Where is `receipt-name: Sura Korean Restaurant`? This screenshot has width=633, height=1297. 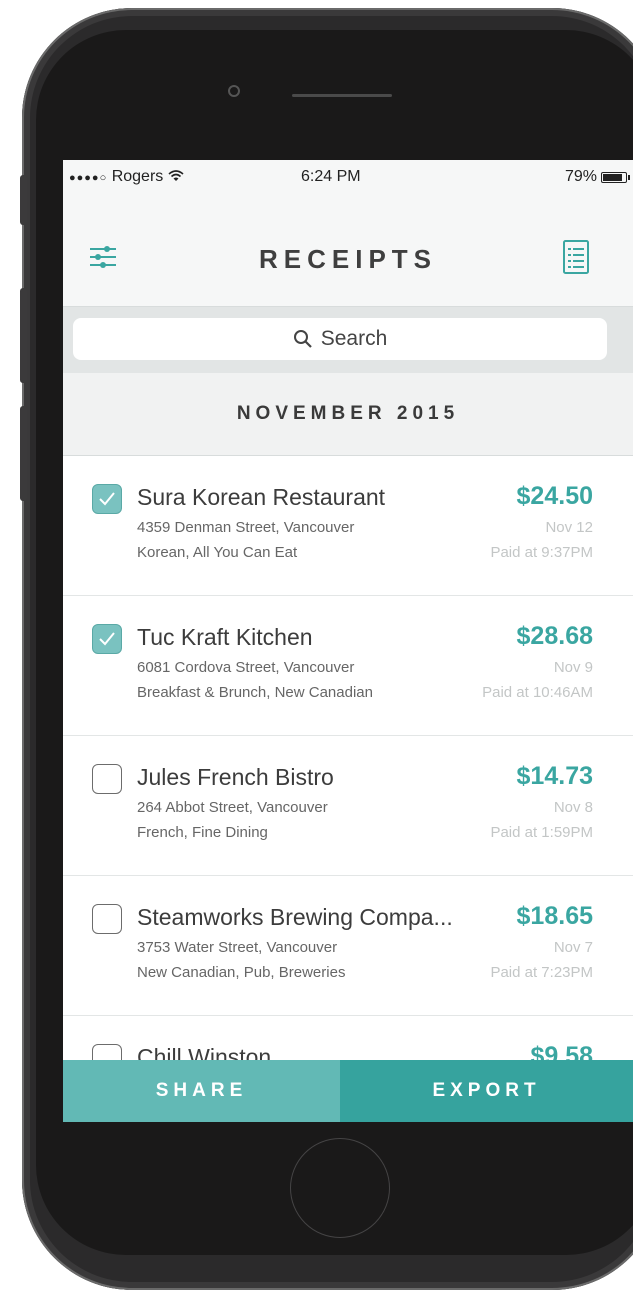
receipt-name: Sura Korean Restaurant is located at coordinates (261, 497).